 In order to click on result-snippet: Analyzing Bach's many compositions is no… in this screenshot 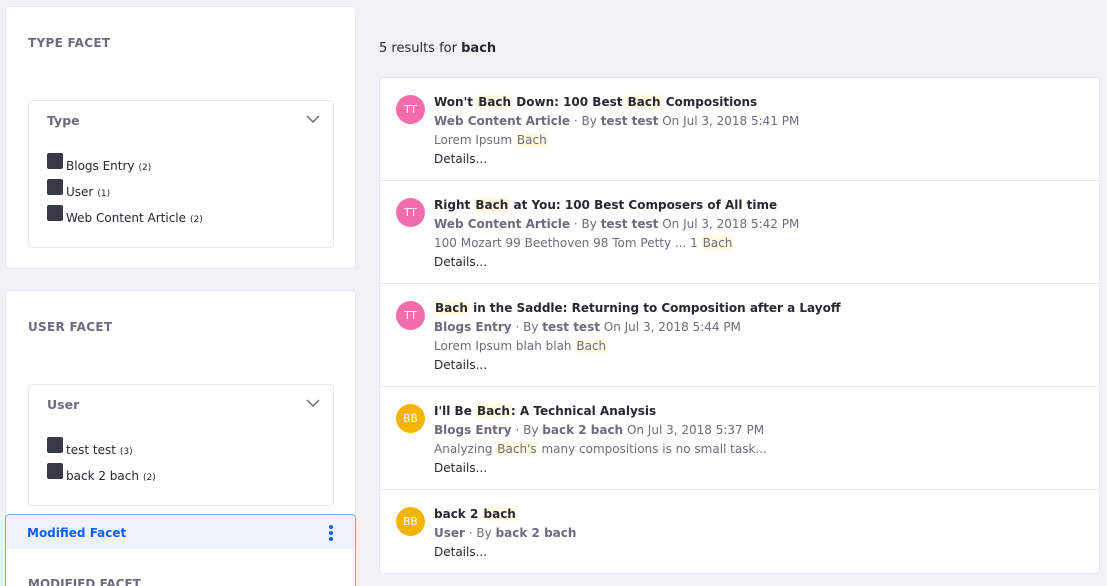, I will do `click(600, 449)`.